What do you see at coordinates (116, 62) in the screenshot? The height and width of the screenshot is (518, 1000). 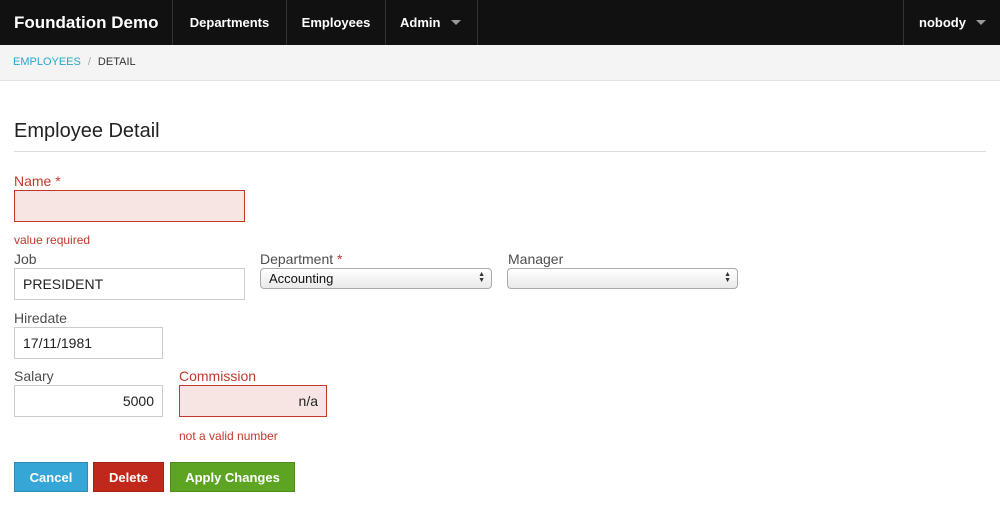 I see `breadcrumb-current: DETAIL` at bounding box center [116, 62].